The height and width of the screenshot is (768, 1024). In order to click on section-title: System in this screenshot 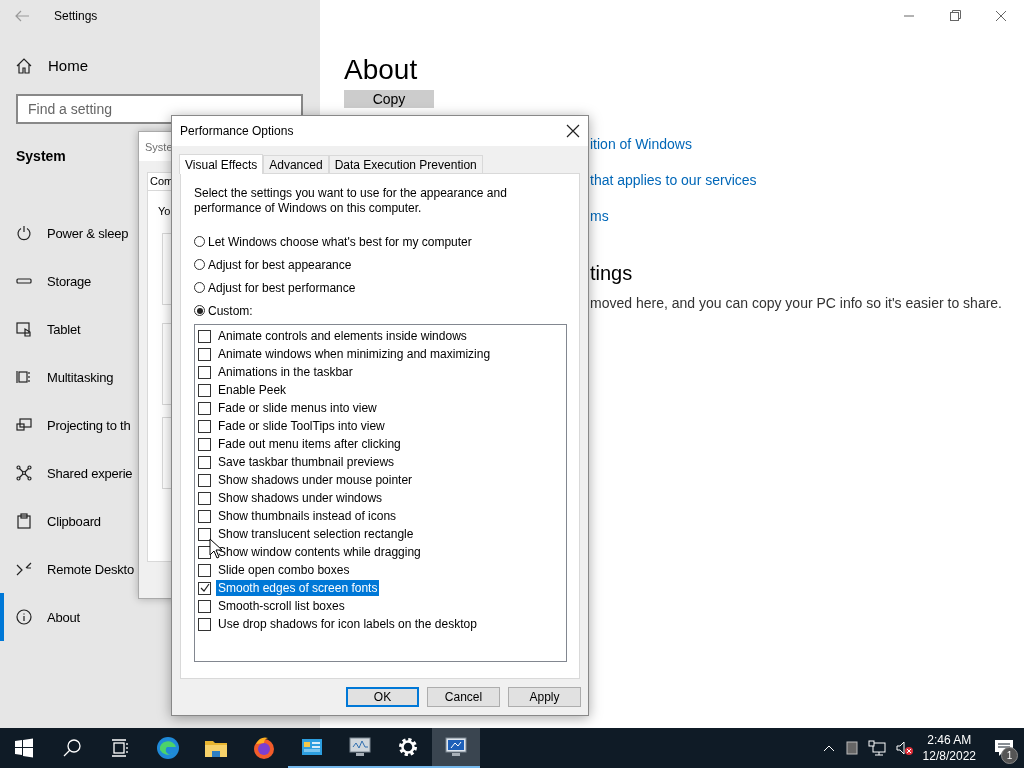, I will do `click(41, 156)`.